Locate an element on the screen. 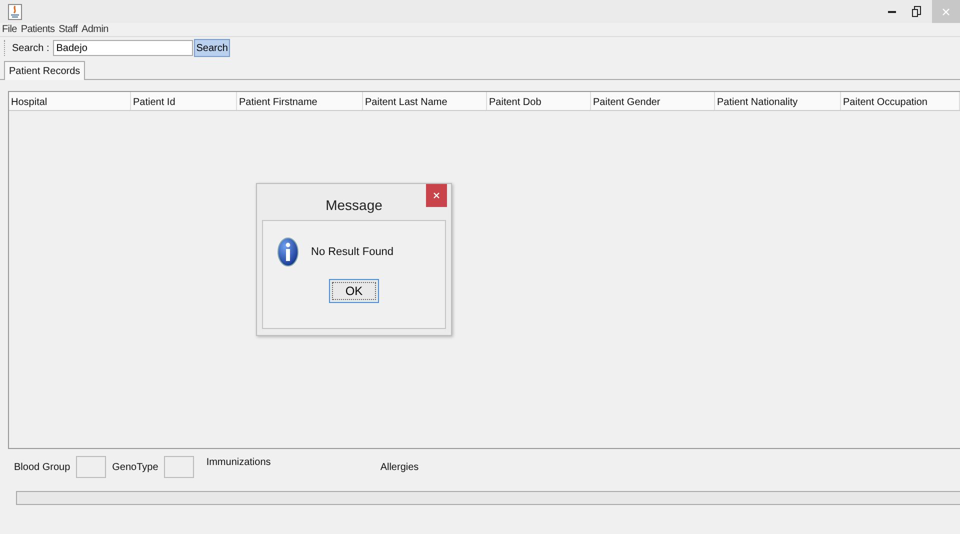 The height and width of the screenshot is (534, 960). genotype-label: GenoType is located at coordinates (135, 467).